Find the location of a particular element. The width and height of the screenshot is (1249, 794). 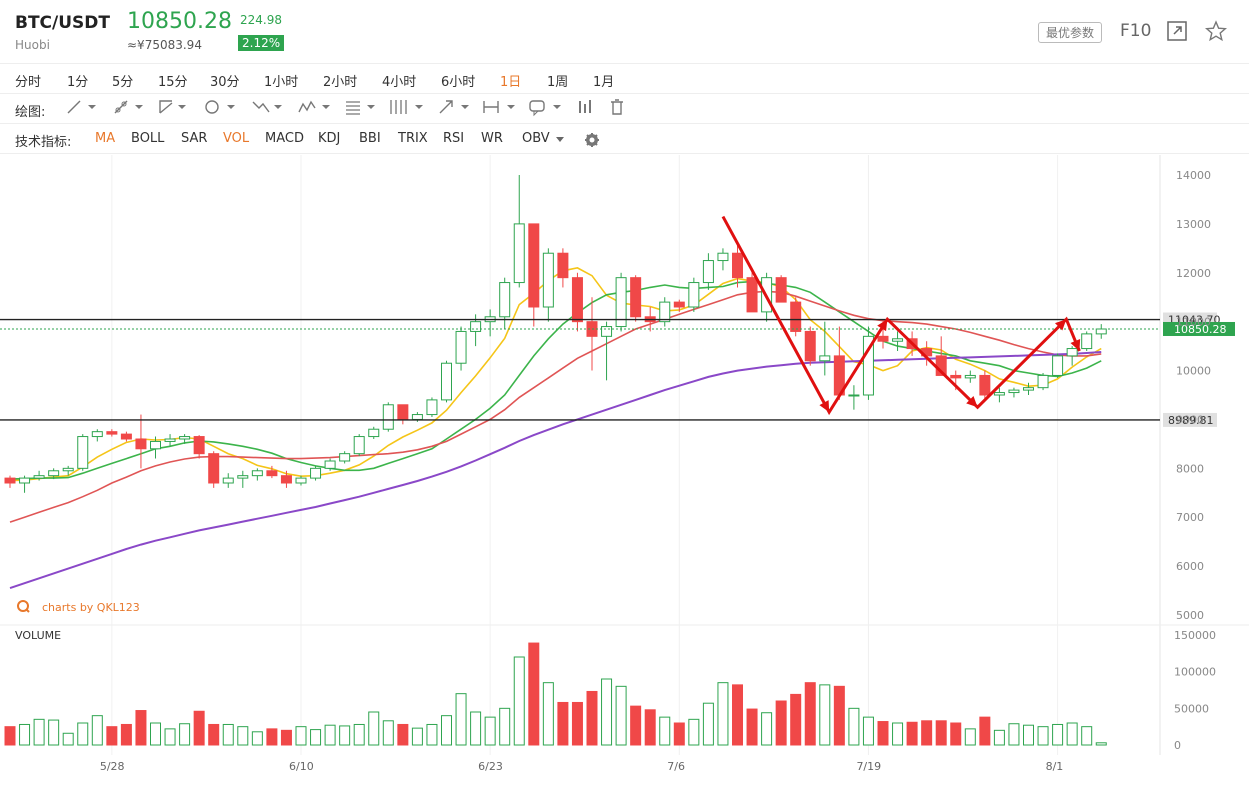

period-tab: 15分 is located at coordinates (173, 80).